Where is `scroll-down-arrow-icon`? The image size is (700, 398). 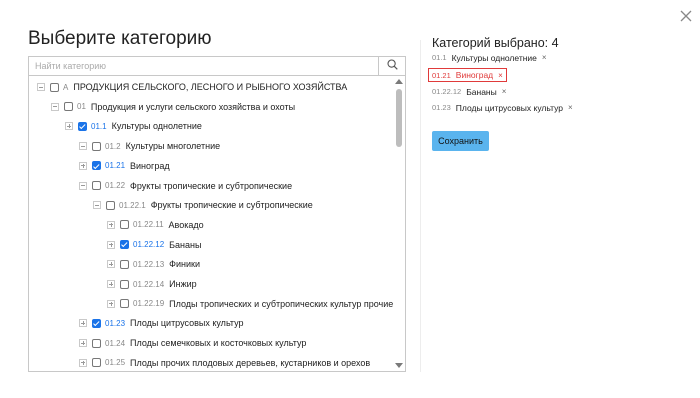 scroll-down-arrow-icon is located at coordinates (399, 365).